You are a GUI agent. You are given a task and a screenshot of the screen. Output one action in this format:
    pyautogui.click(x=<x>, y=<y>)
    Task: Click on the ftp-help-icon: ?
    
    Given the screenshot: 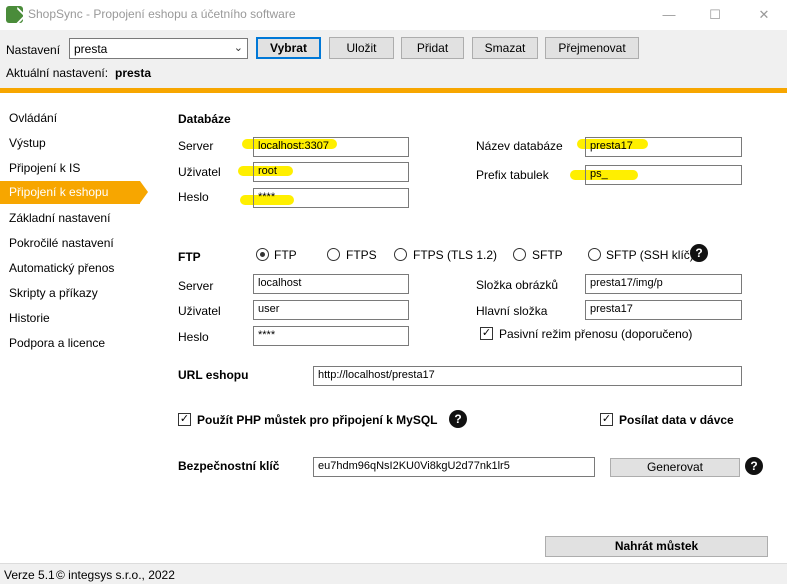 What is the action you would take?
    pyautogui.click(x=699, y=253)
    